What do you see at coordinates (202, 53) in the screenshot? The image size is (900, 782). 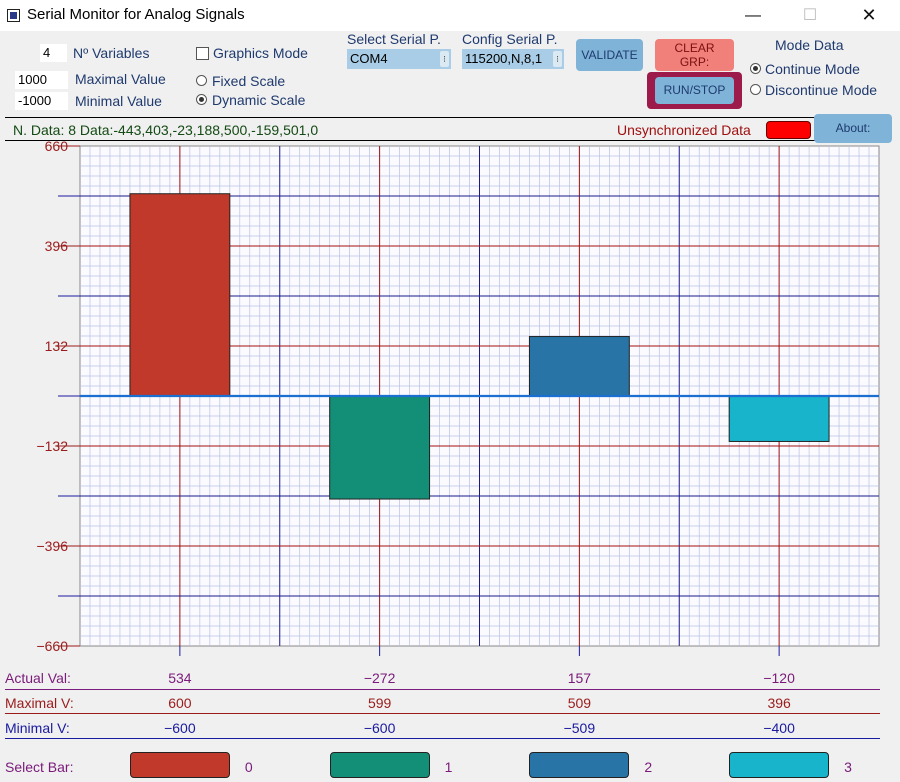 I see `graphics-mode-checkbox` at bounding box center [202, 53].